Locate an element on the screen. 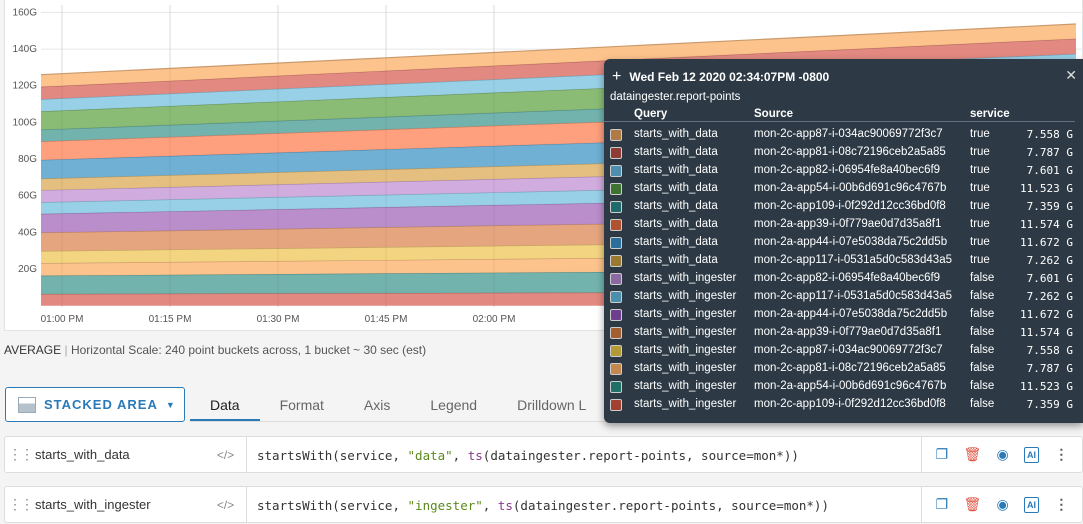 This screenshot has width=1083, height=524. expr-part: startsWith(service, is located at coordinates (332, 455).